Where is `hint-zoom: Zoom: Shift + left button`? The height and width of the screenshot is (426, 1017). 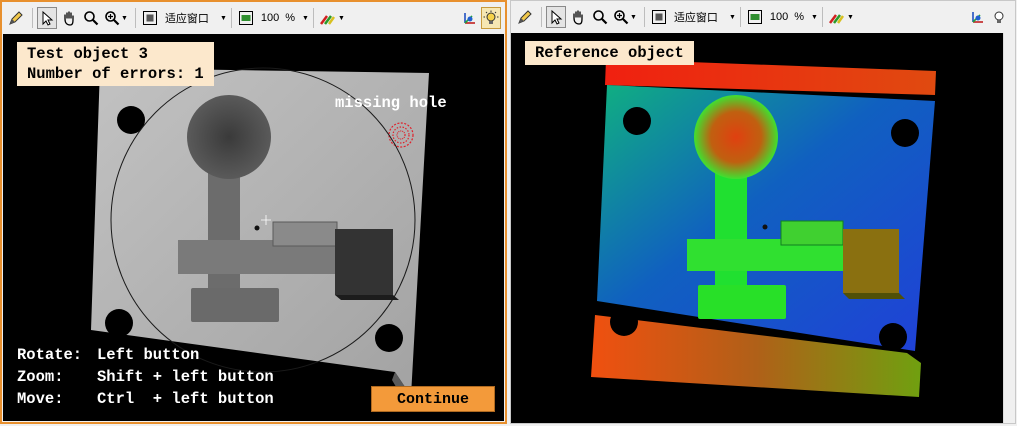
hint-zoom: Zoom: Shift + left button is located at coordinates (145, 377).